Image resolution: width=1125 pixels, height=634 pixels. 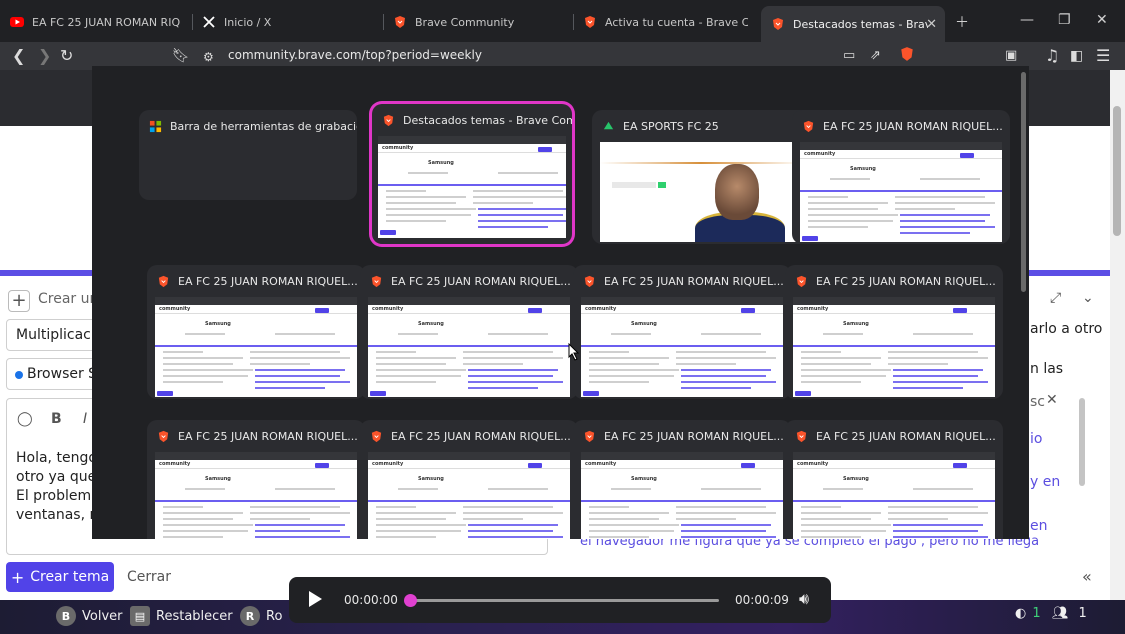 What do you see at coordinates (355, 55) in the screenshot?
I see `address-bar: community.brave.com/top?period=weekly` at bounding box center [355, 55].